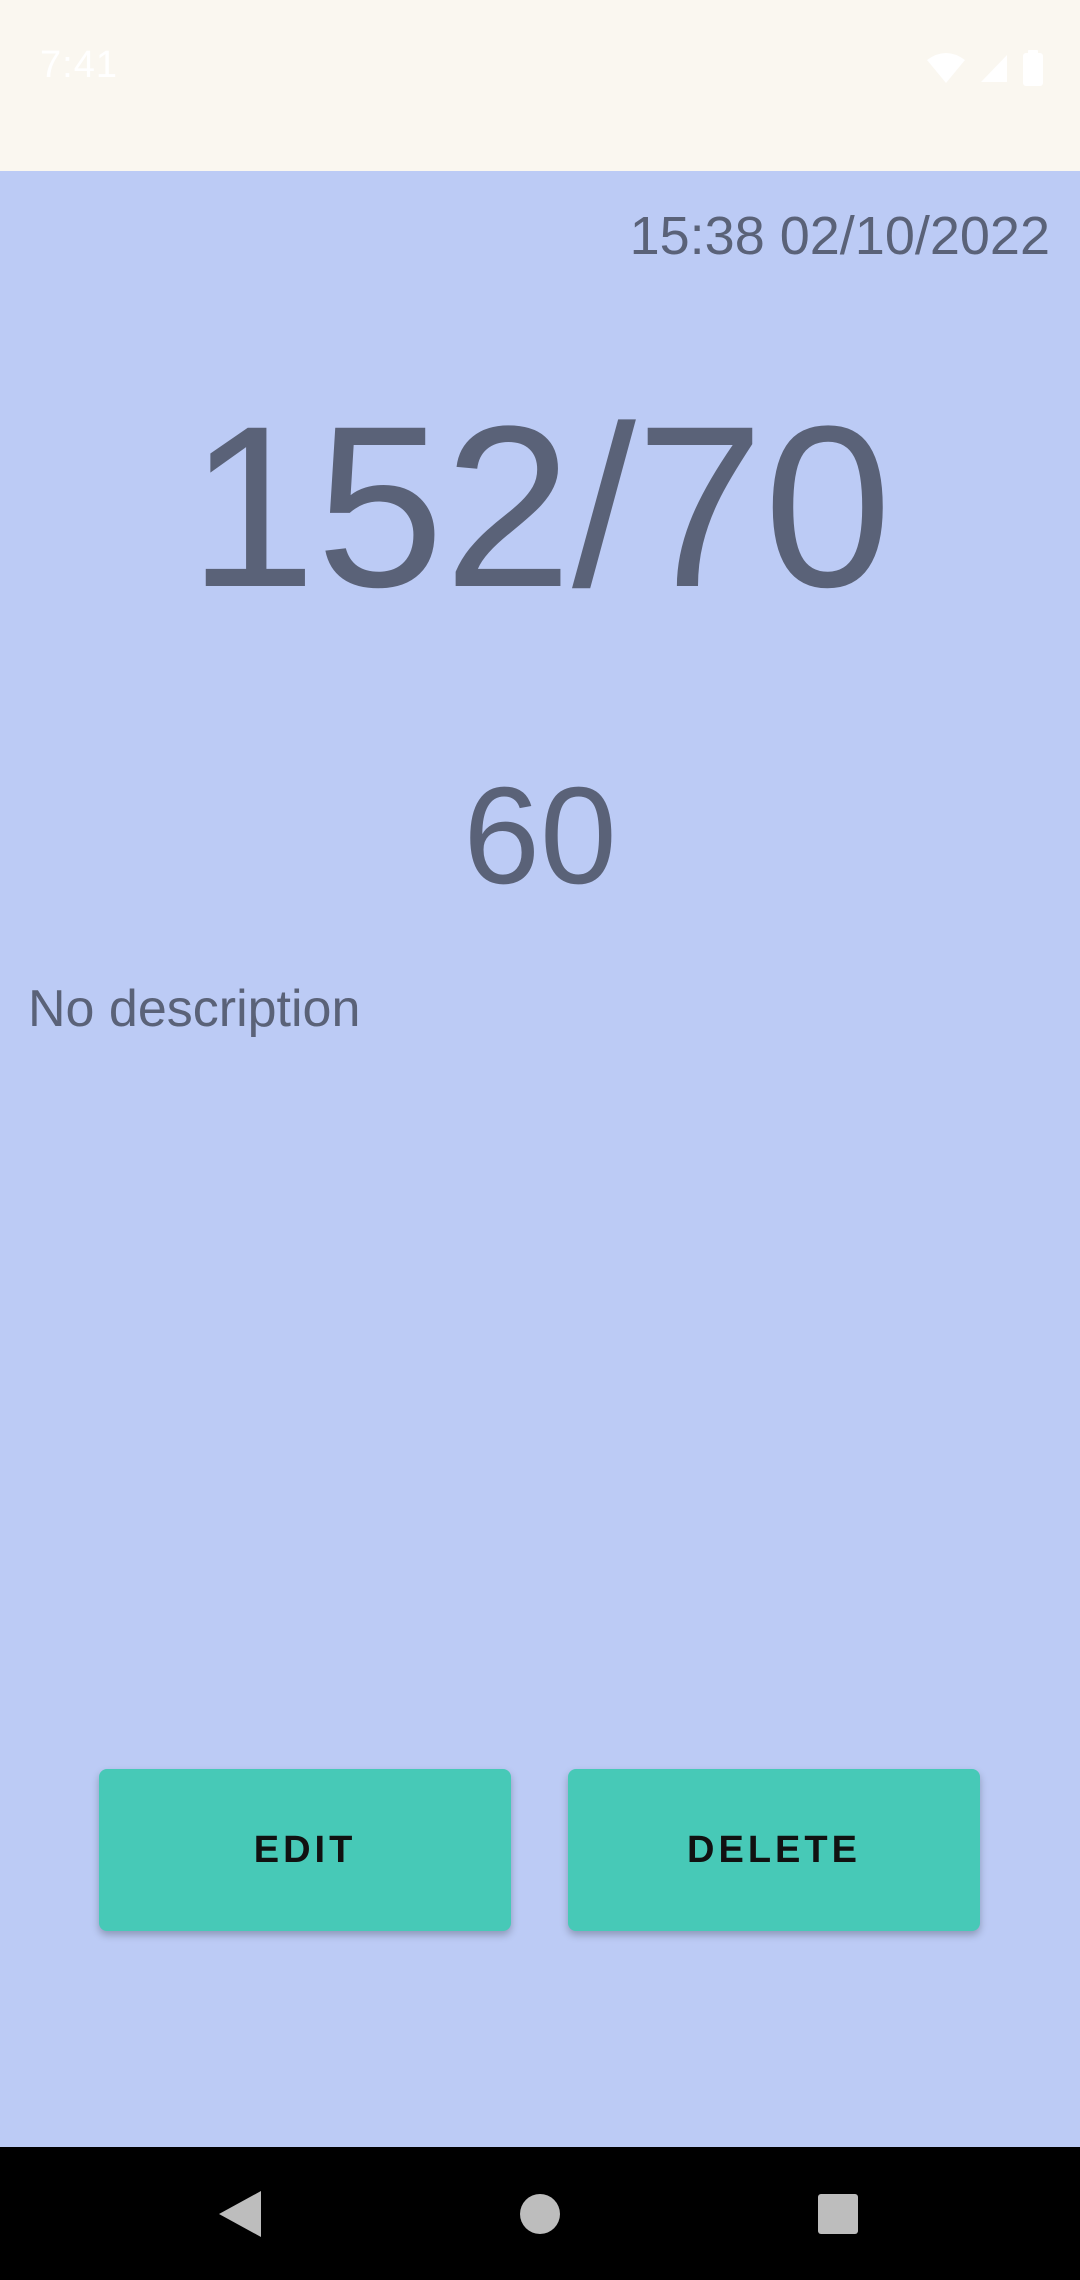  What do you see at coordinates (839, 236) in the screenshot?
I see `reading-datetime: 15:38 02/10/2022` at bounding box center [839, 236].